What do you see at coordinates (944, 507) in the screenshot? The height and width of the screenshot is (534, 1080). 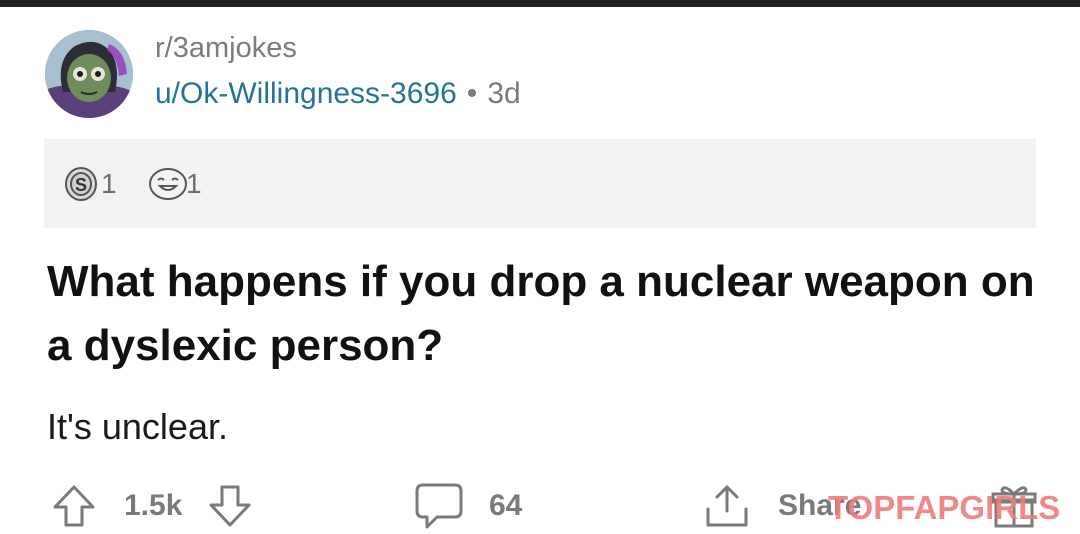 I see `watermark: TOPFAPGIRLS` at bounding box center [944, 507].